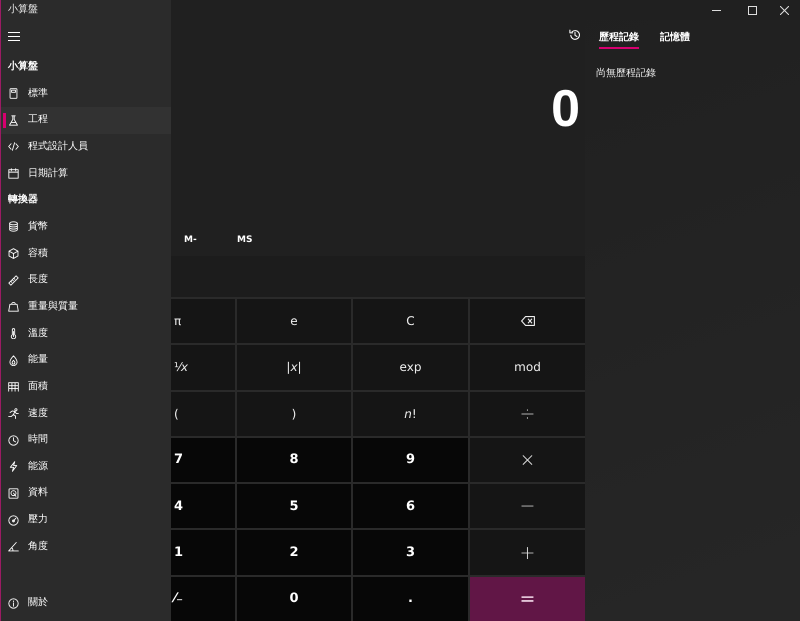 The width and height of the screenshot is (800, 621). What do you see at coordinates (294, 321) in the screenshot?
I see `function-key: e` at bounding box center [294, 321].